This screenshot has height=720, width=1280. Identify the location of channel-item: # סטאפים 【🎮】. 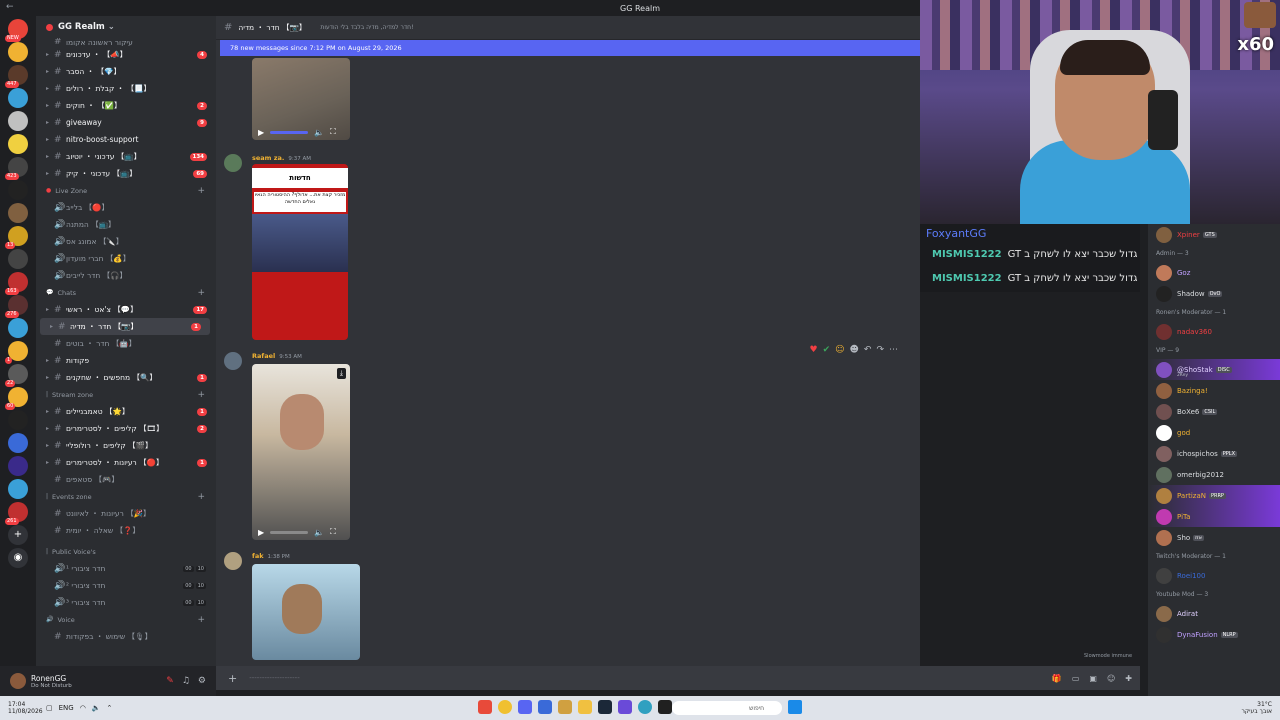
(126, 479).